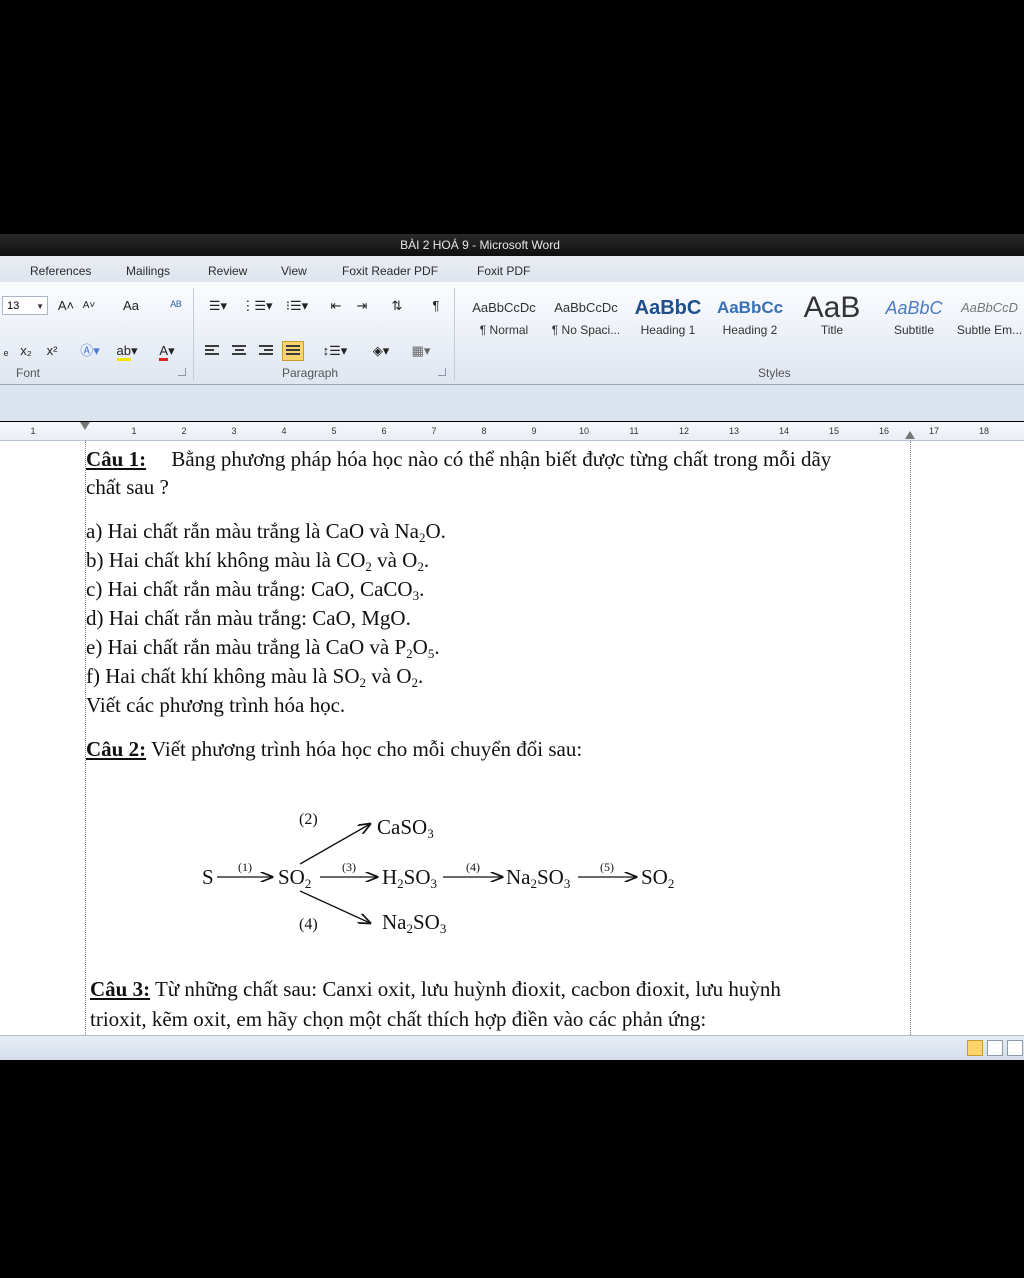  What do you see at coordinates (384, 431) in the screenshot?
I see `ruler-number: 6` at bounding box center [384, 431].